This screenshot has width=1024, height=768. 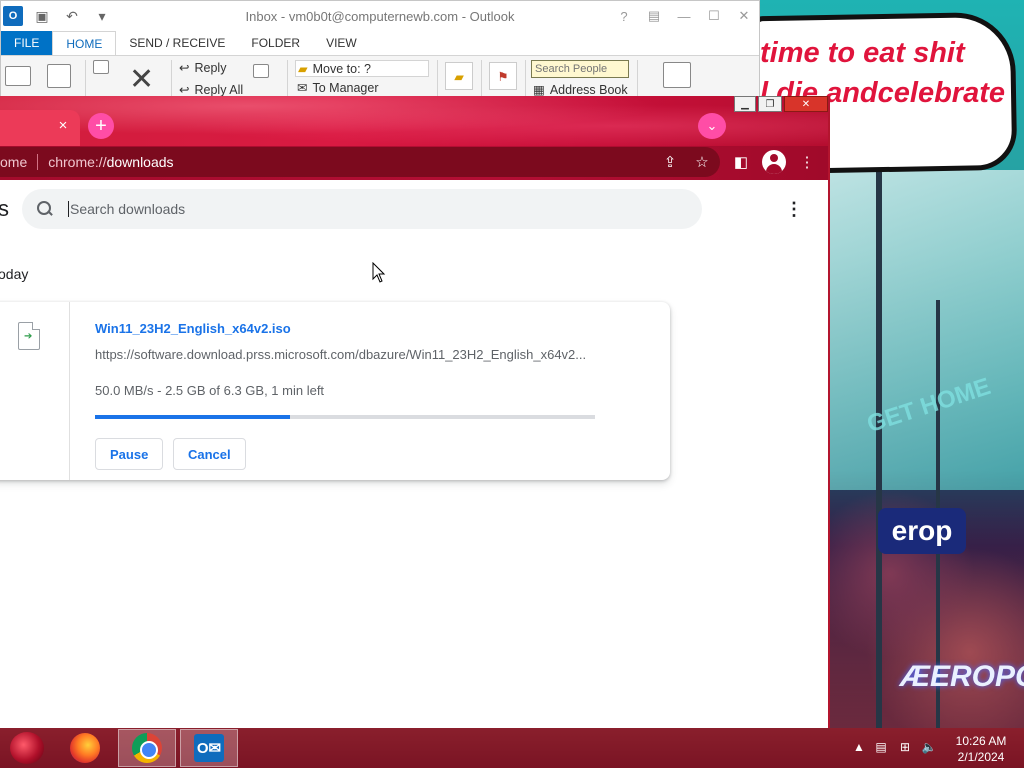 What do you see at coordinates (45, 209) in the screenshot?
I see `search-icon` at bounding box center [45, 209].